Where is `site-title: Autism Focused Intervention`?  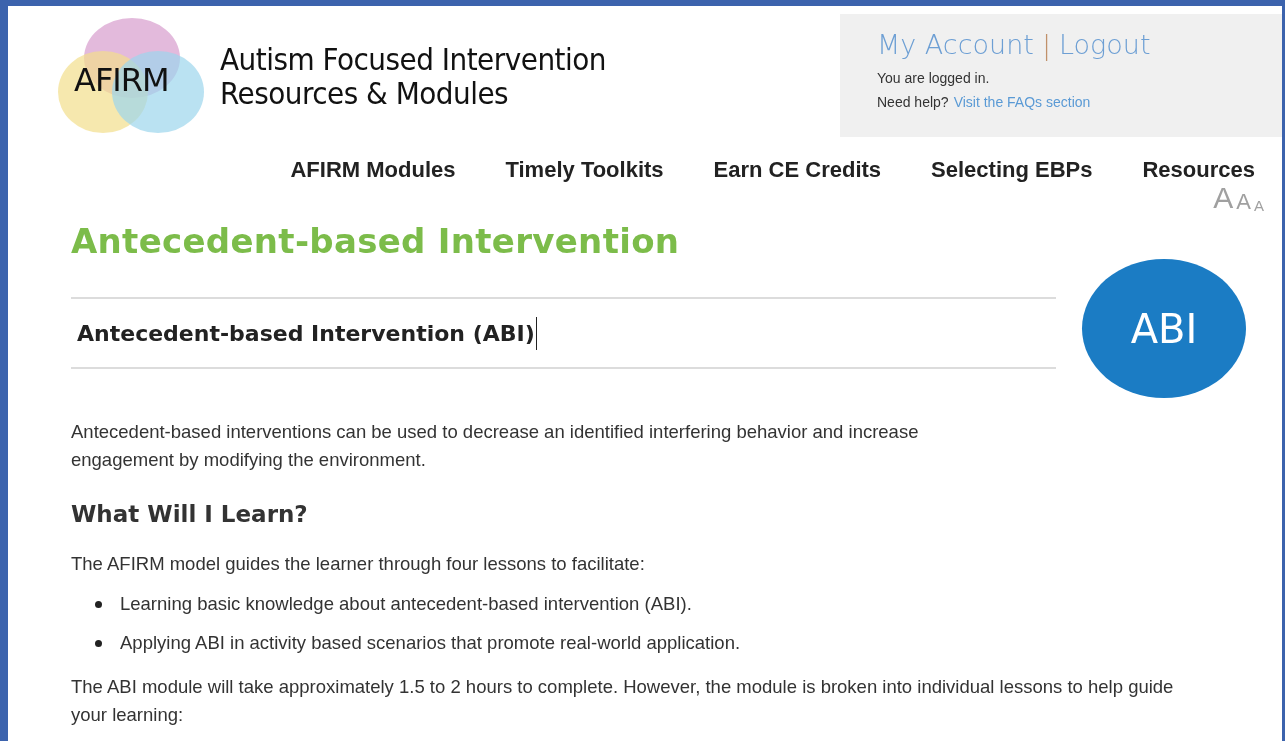 site-title: Autism Focused Intervention is located at coordinates (413, 58).